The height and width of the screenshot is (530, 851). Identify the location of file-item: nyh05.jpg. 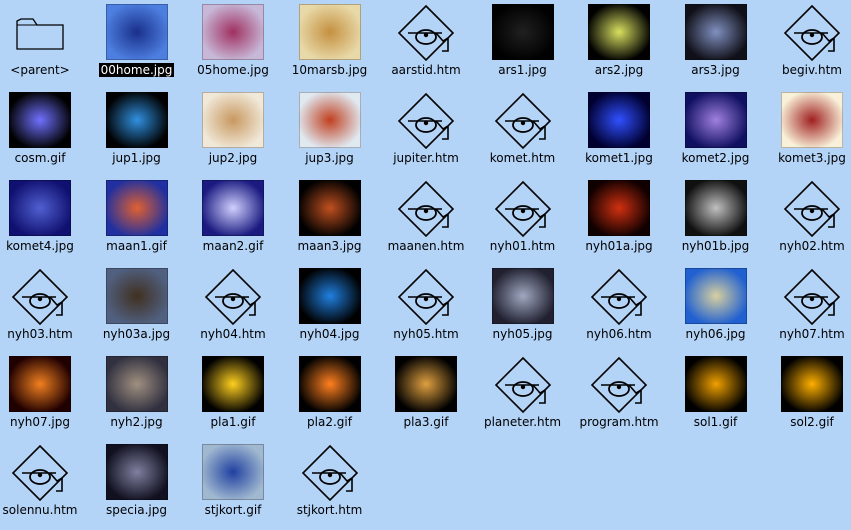
(523, 310).